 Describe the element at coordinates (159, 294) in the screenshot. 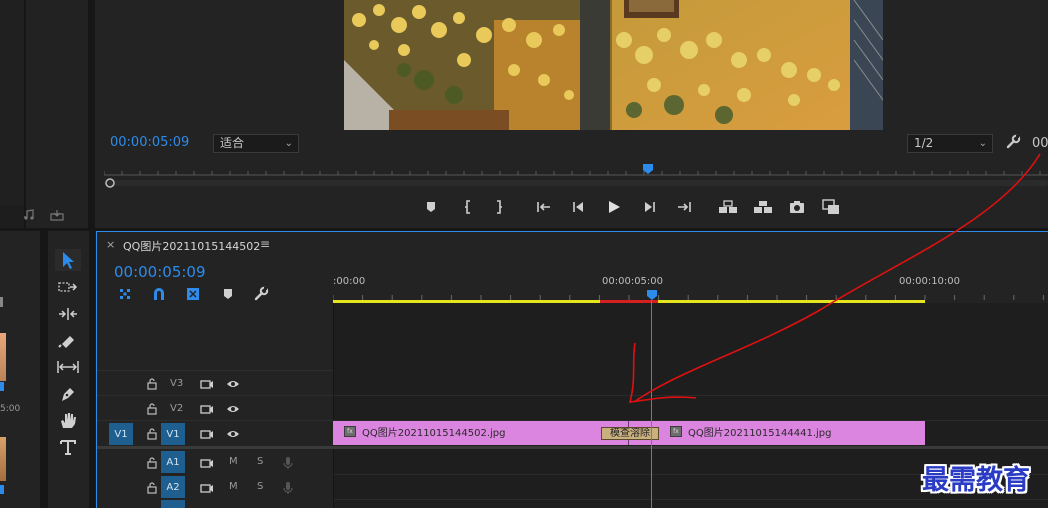

I see `snap-magnet-icon` at that location.